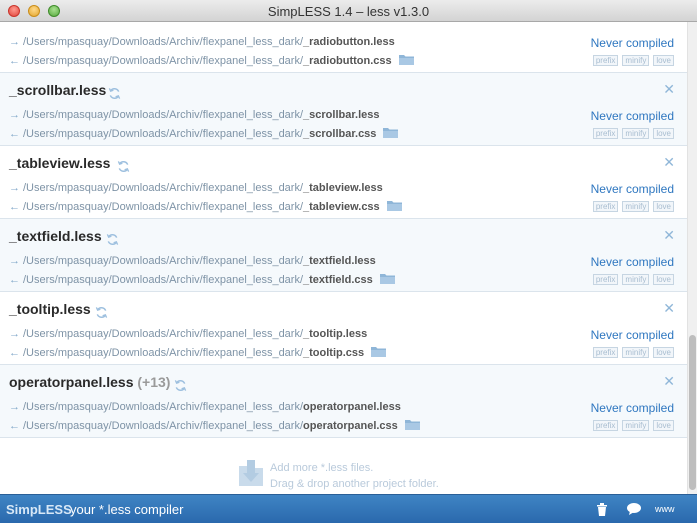 The height and width of the screenshot is (523, 697). Describe the element at coordinates (692, 412) in the screenshot. I see `scrollbar-thumb` at that location.